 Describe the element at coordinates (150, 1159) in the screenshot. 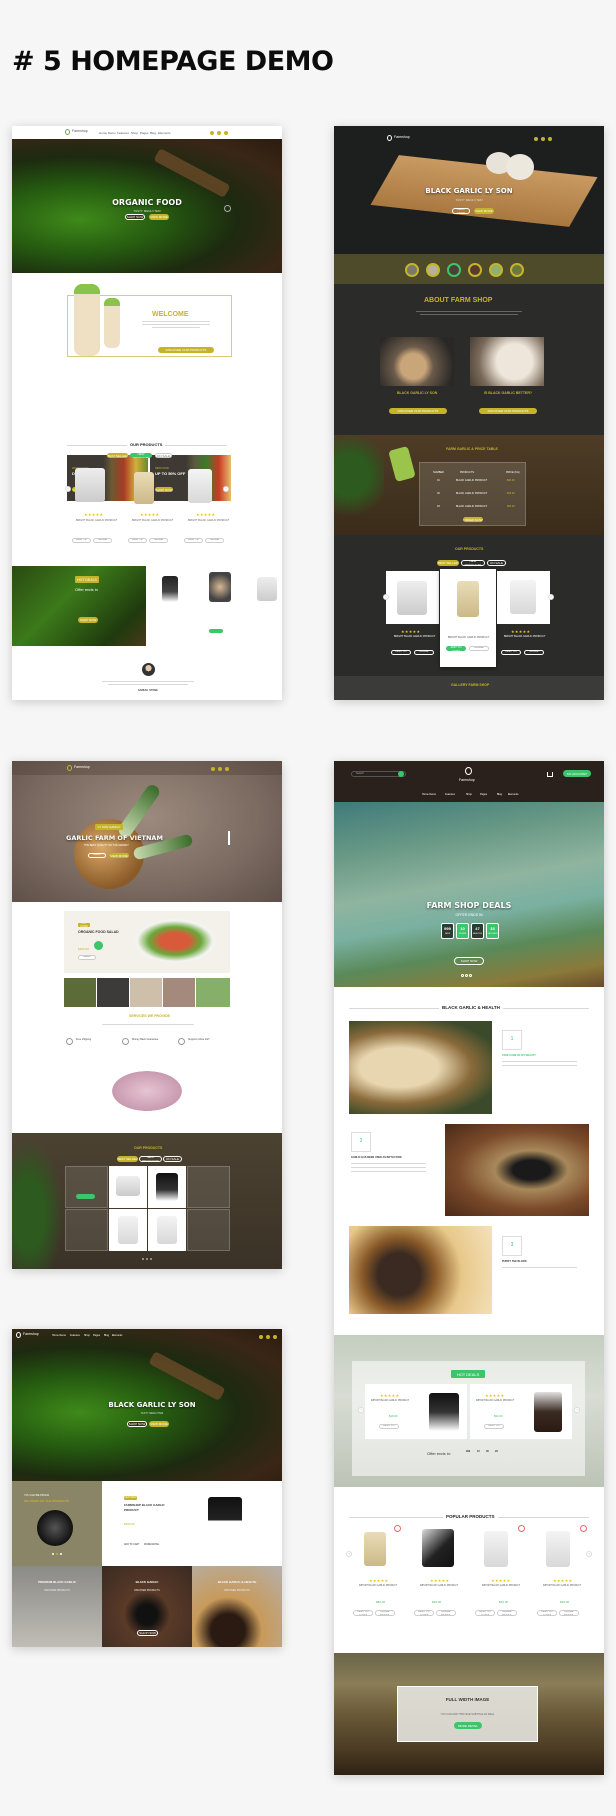

I see `tab-new-products: NEW PRODUCTS` at that location.